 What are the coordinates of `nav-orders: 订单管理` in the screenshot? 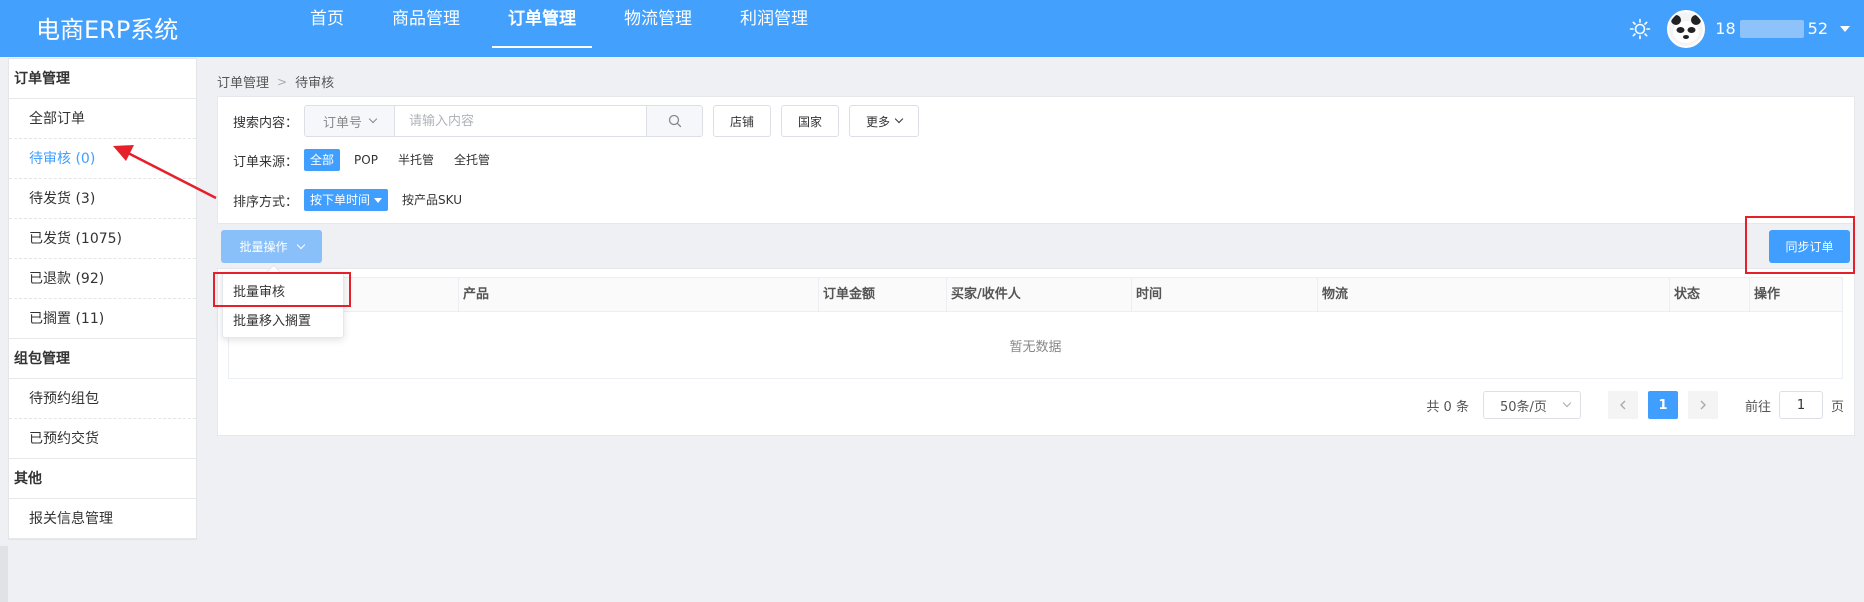 It's located at (542, 28).